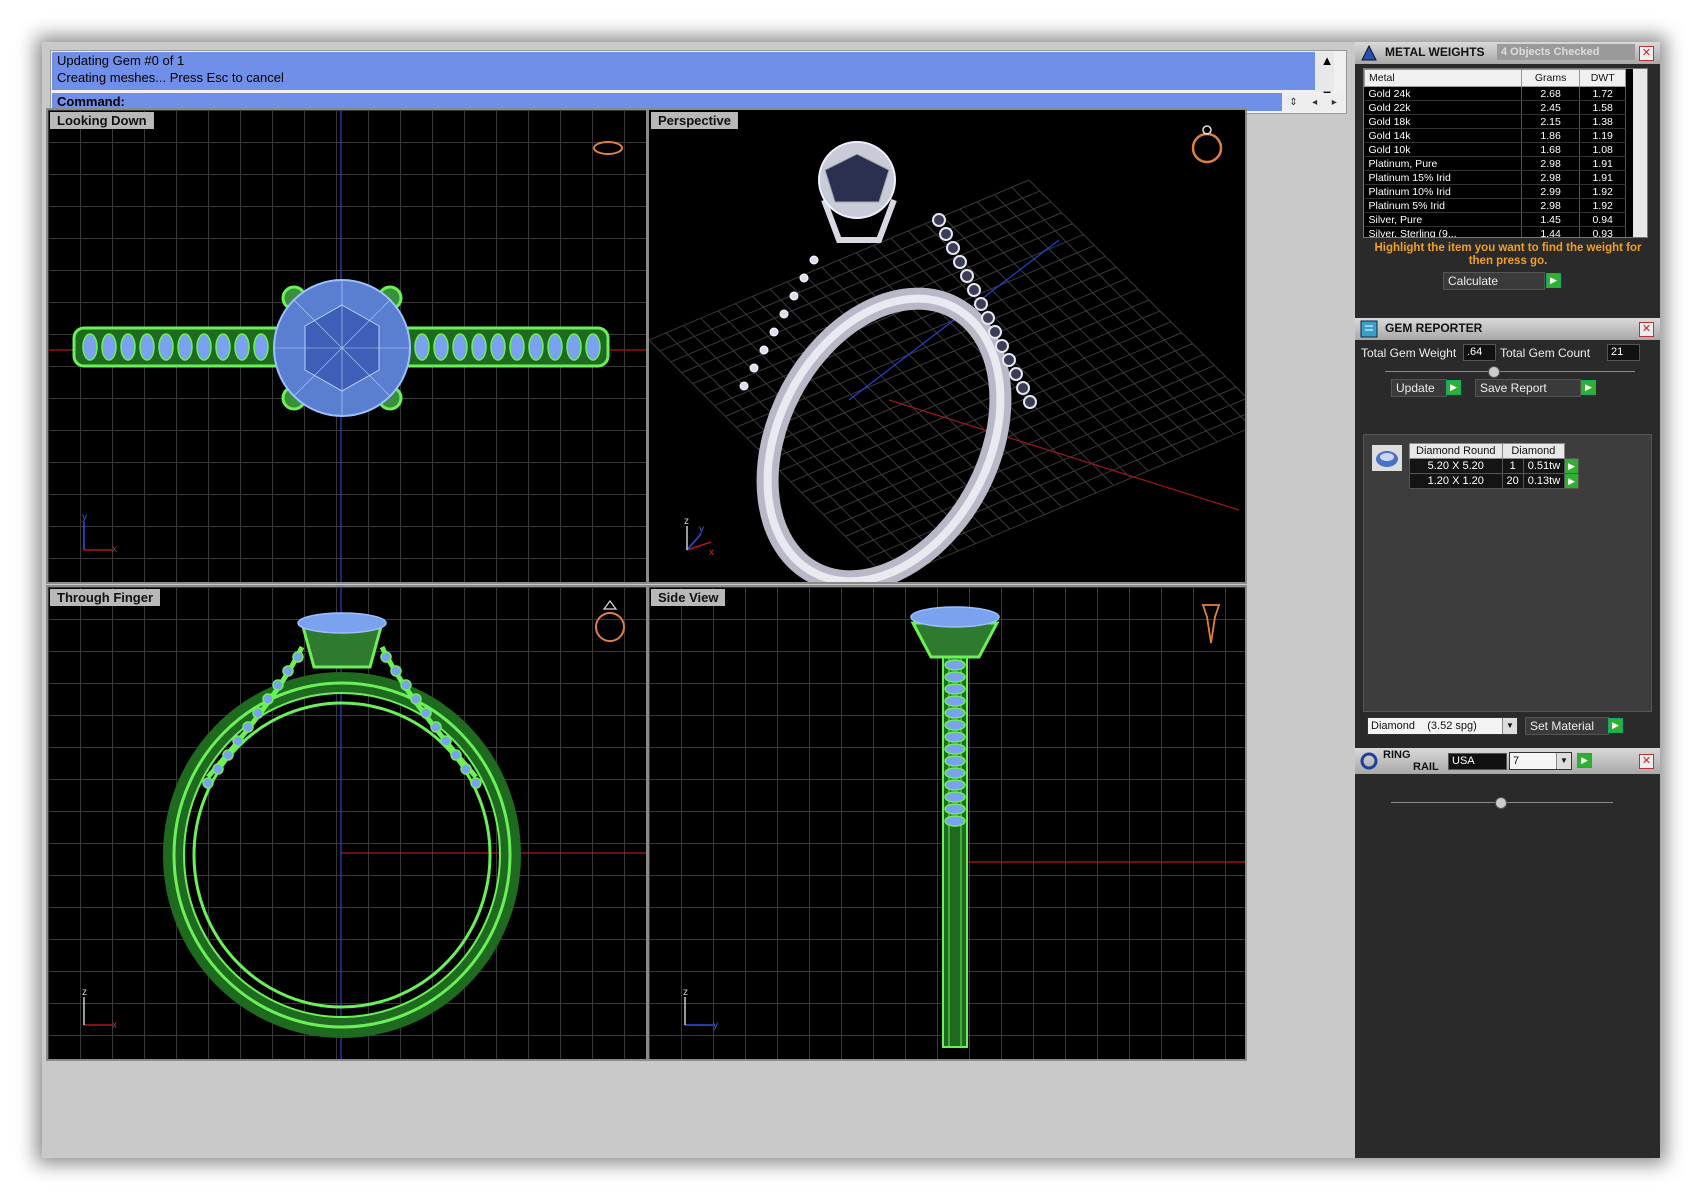 This screenshot has height=1199, width=1702. Describe the element at coordinates (1602, 78) in the screenshot. I see `column-header-dwt: DWT` at that location.